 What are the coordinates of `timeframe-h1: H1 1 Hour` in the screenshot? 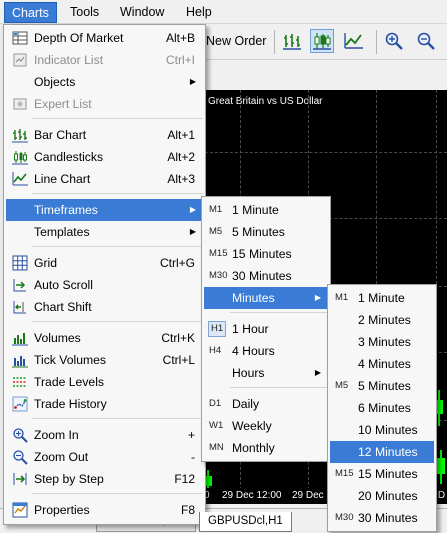 It's located at (266, 329).